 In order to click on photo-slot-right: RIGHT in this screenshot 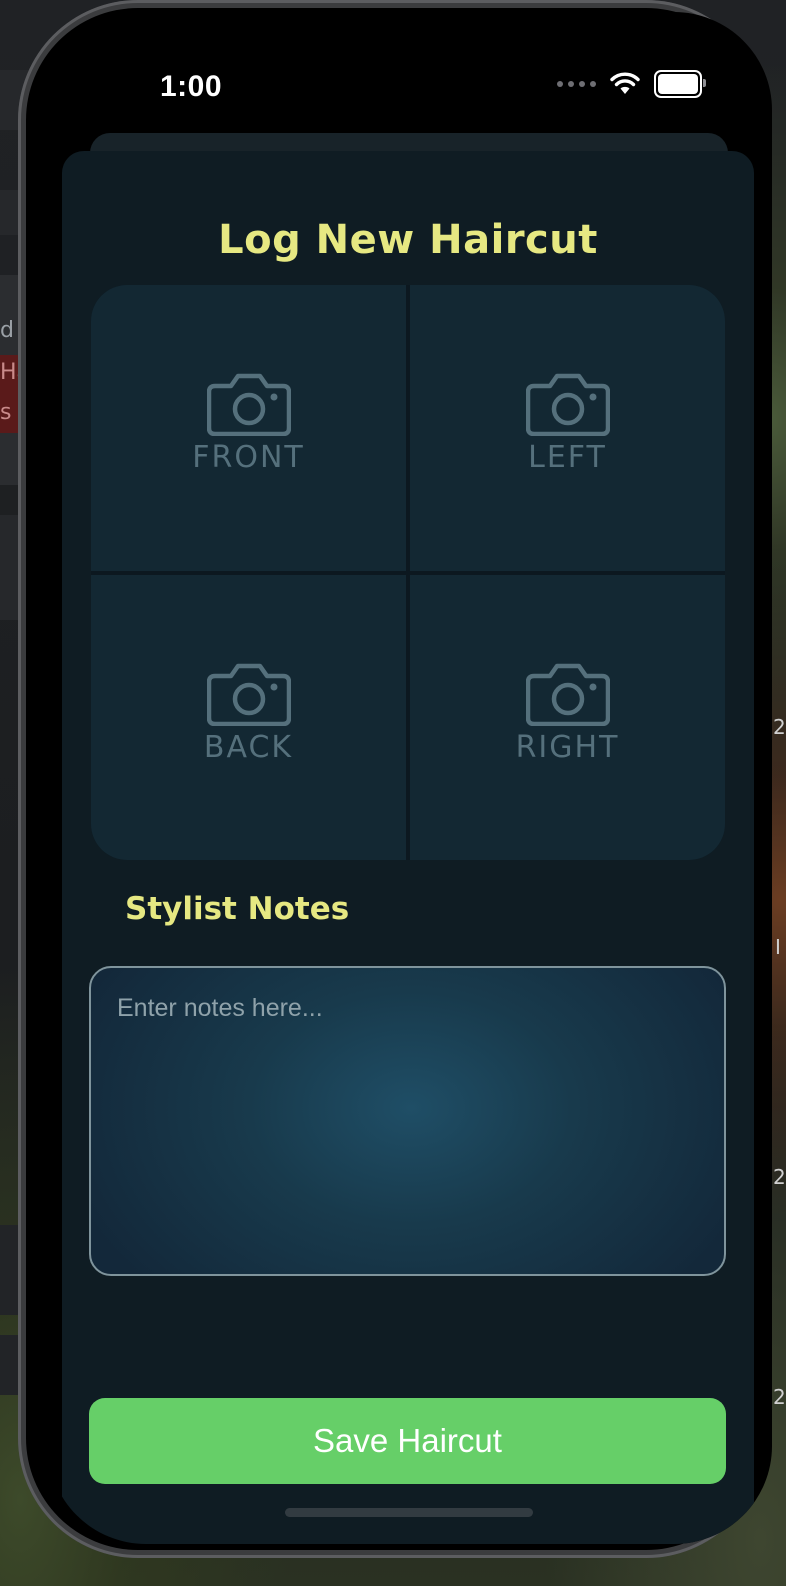, I will do `click(567, 717)`.